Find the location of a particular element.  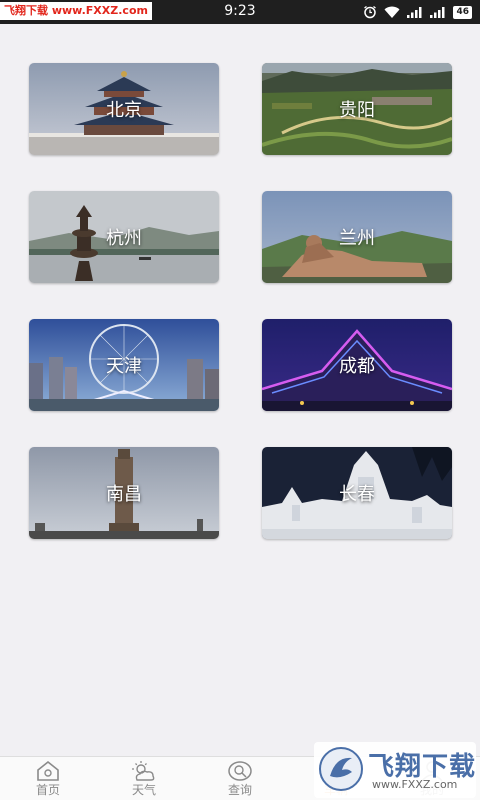

nav-label: 天气 is located at coordinates (143, 790).